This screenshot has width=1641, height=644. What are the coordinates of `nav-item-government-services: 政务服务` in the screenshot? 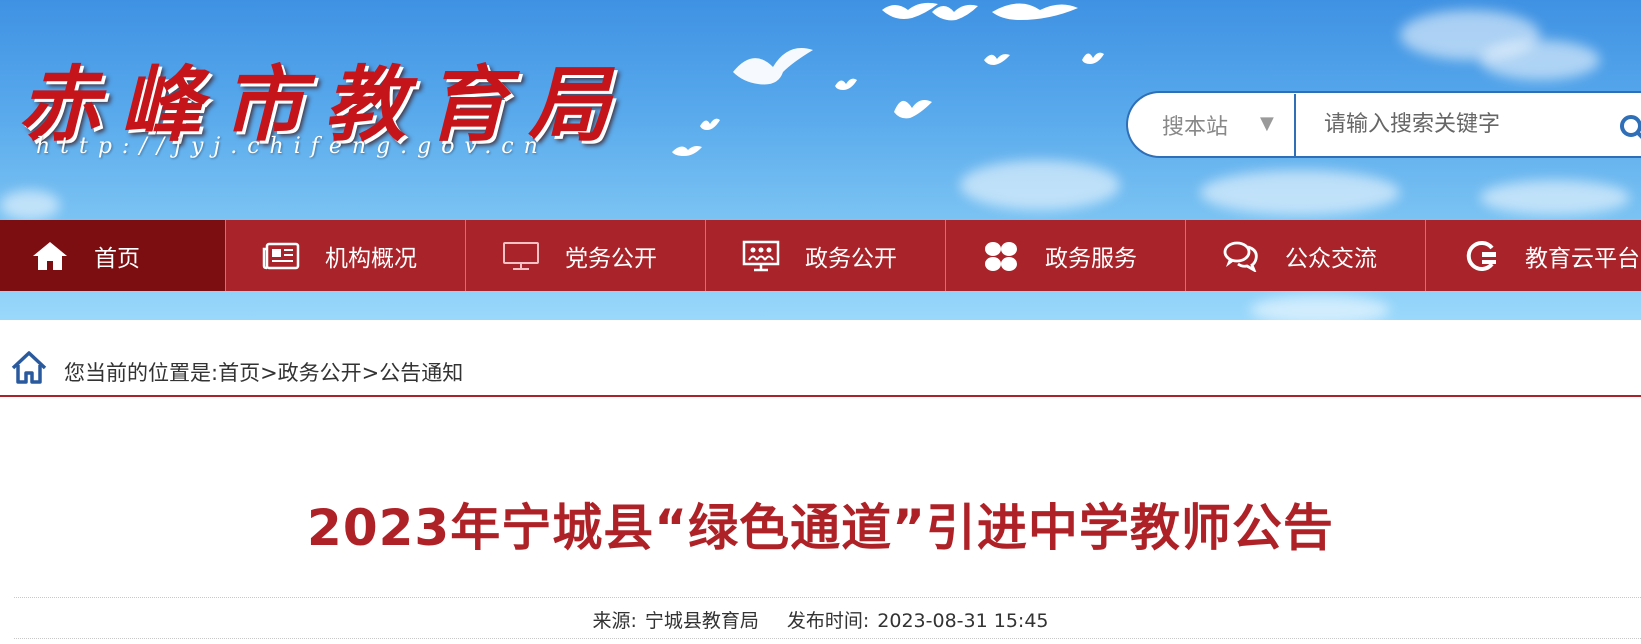 It's located at (1066, 255).